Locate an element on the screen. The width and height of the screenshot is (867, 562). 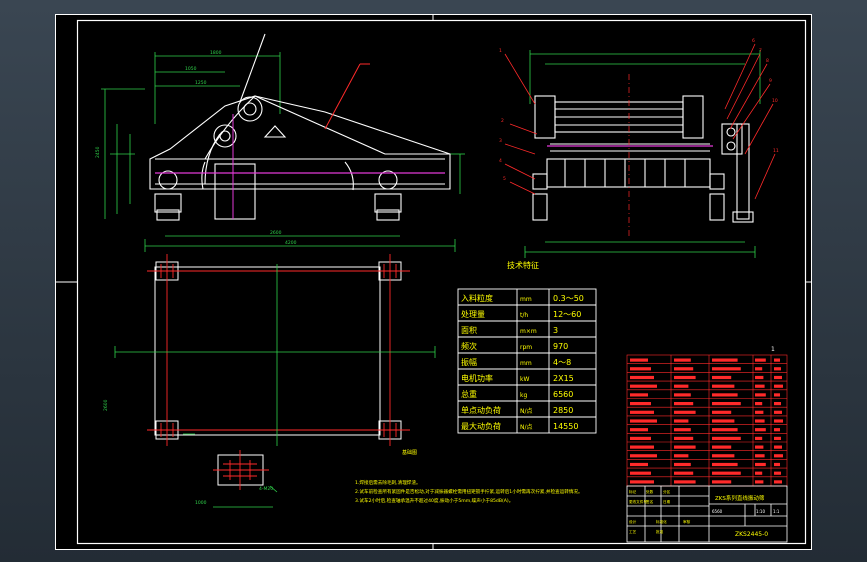
svg-text: 4-M20 is located at coordinates (266, 489).